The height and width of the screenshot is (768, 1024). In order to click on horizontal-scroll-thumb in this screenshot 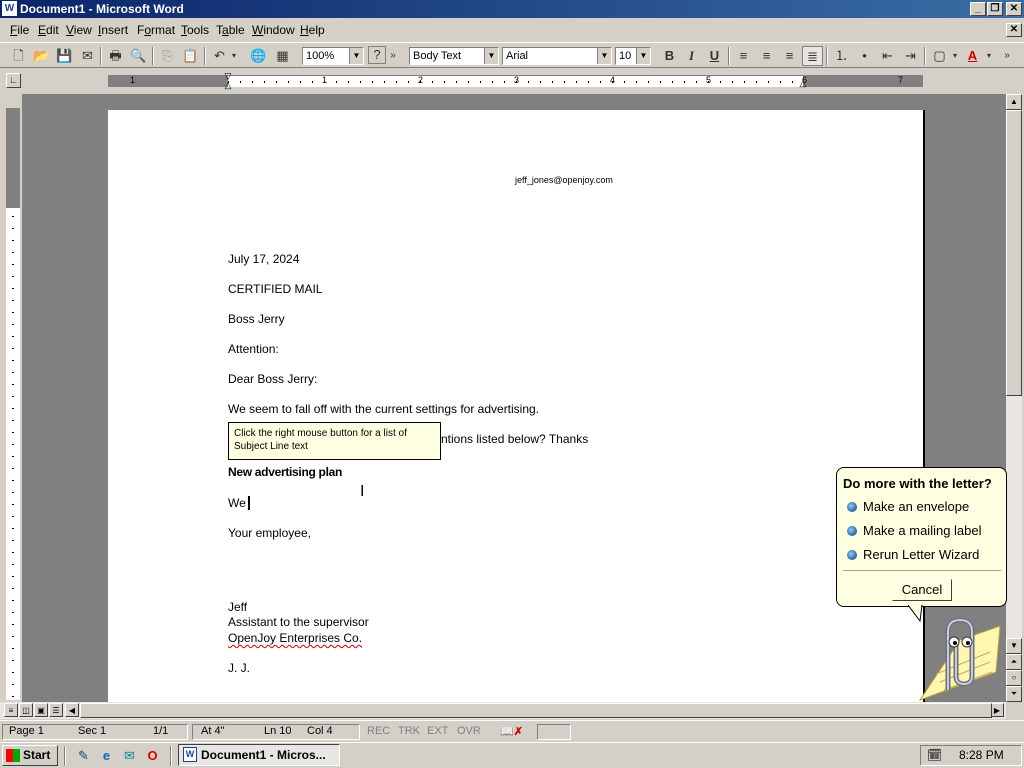, I will do `click(536, 710)`.